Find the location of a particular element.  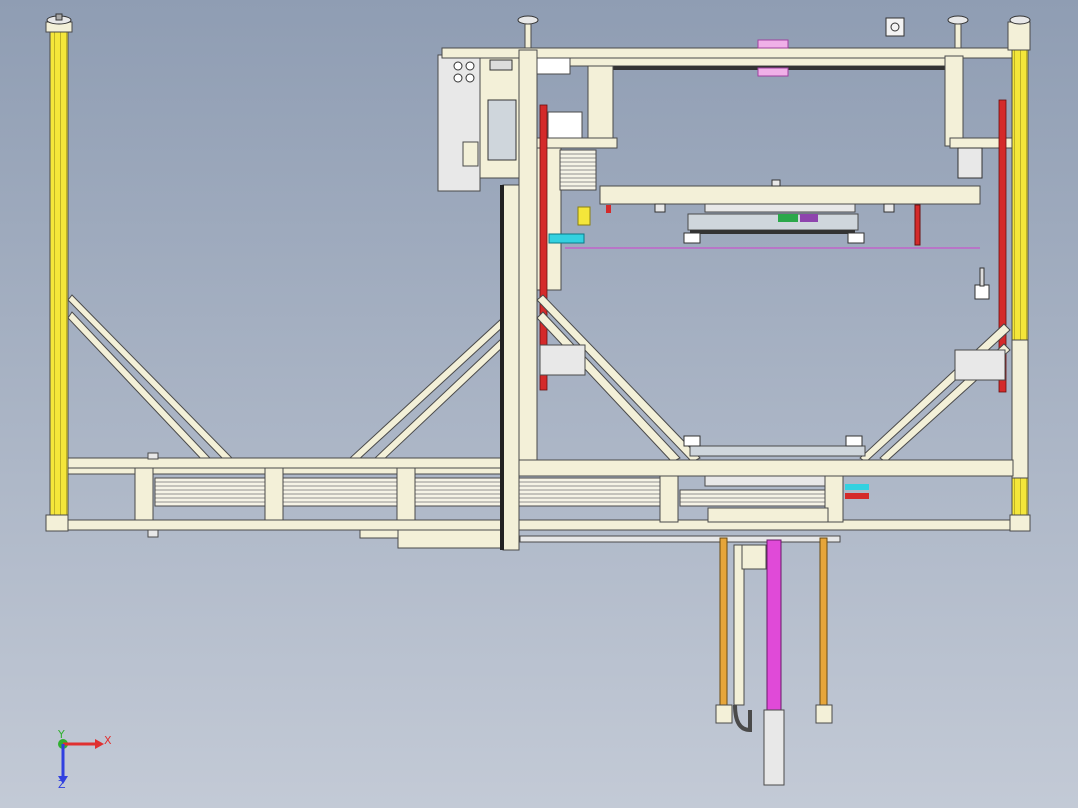

upper-carriage is located at coordinates (778, 149).